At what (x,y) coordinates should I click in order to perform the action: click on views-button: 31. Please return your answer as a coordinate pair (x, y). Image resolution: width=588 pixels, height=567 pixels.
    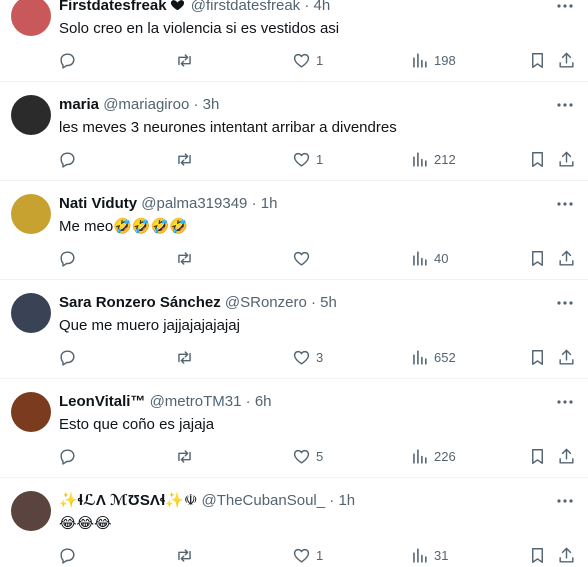
    Looking at the image, I should click on (429, 555).